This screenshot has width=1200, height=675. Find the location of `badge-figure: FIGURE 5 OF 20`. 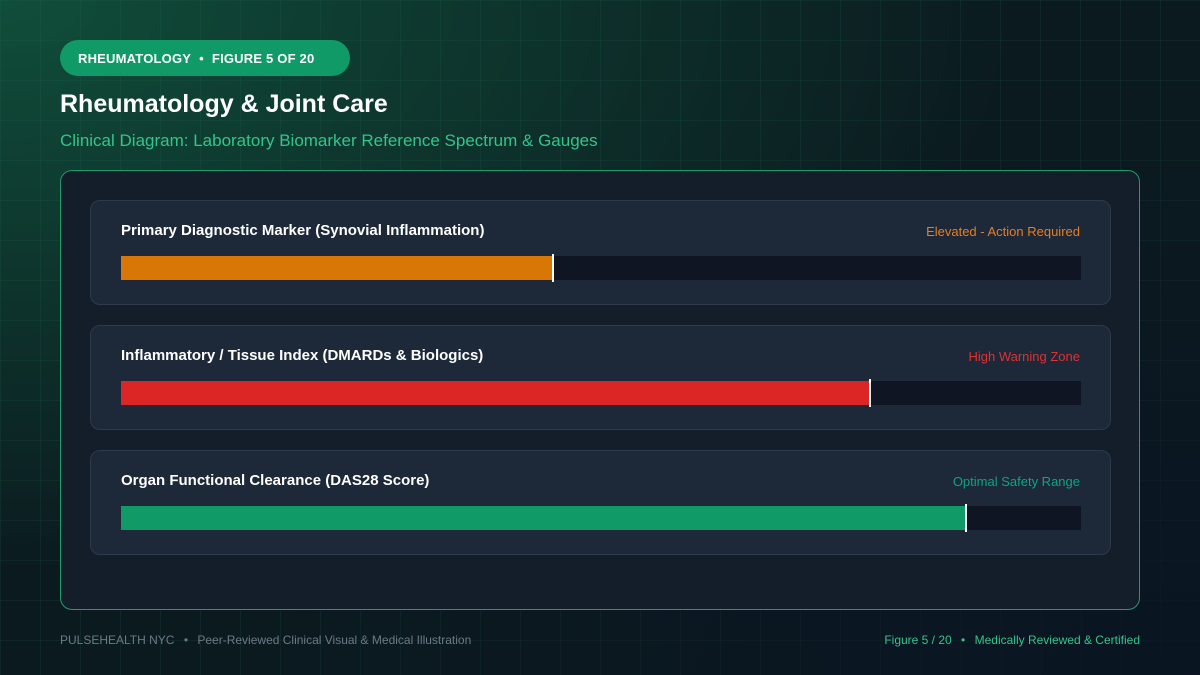

badge-figure: FIGURE 5 OF 20 is located at coordinates (263, 58).